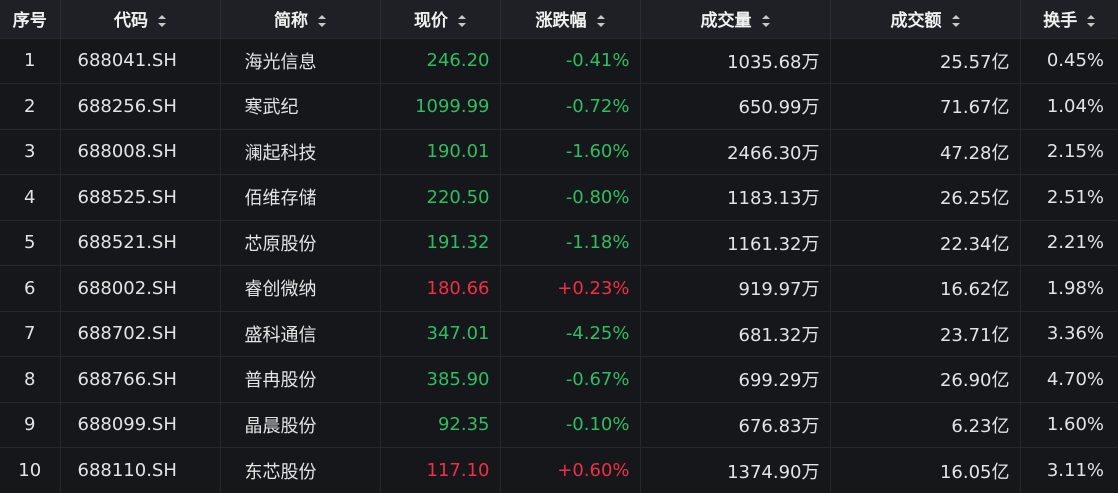 The height and width of the screenshot is (493, 1118). What do you see at coordinates (131, 21) in the screenshot?
I see `header-code-label: 代码` at bounding box center [131, 21].